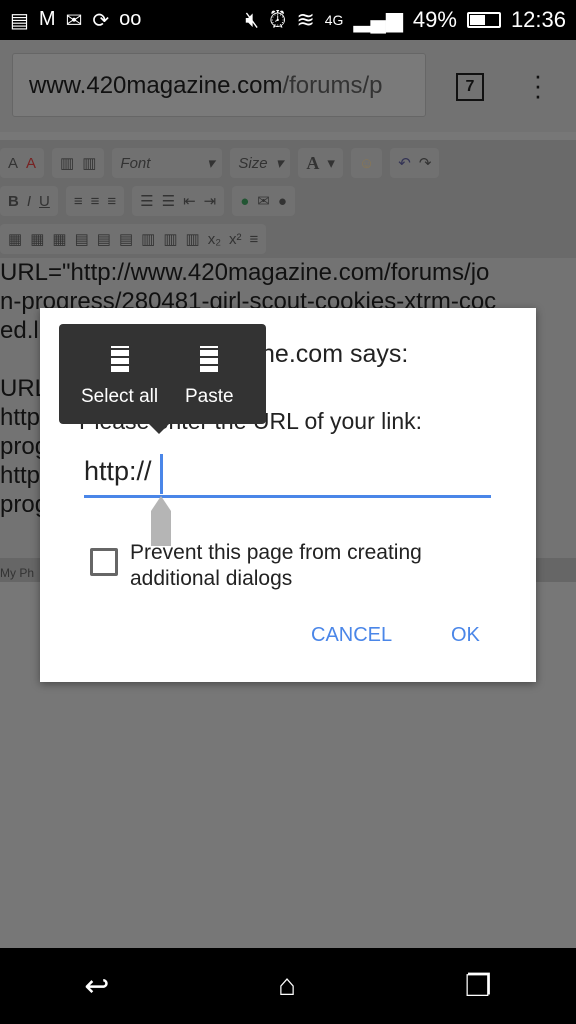  I want to click on recents-icon: ❐, so click(478, 986).